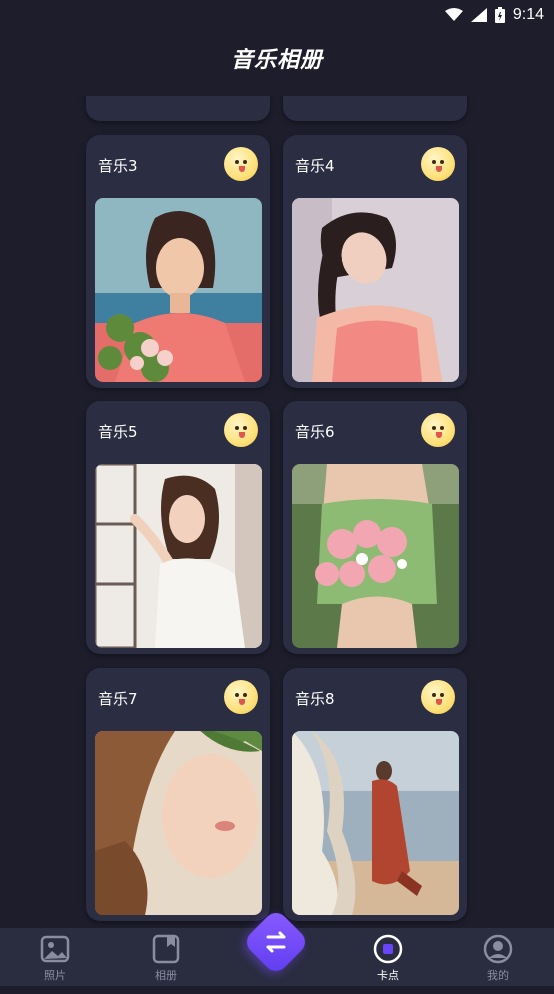 The height and width of the screenshot is (994, 554). What do you see at coordinates (388, 949) in the screenshot?
I see `beat-icon` at bounding box center [388, 949].